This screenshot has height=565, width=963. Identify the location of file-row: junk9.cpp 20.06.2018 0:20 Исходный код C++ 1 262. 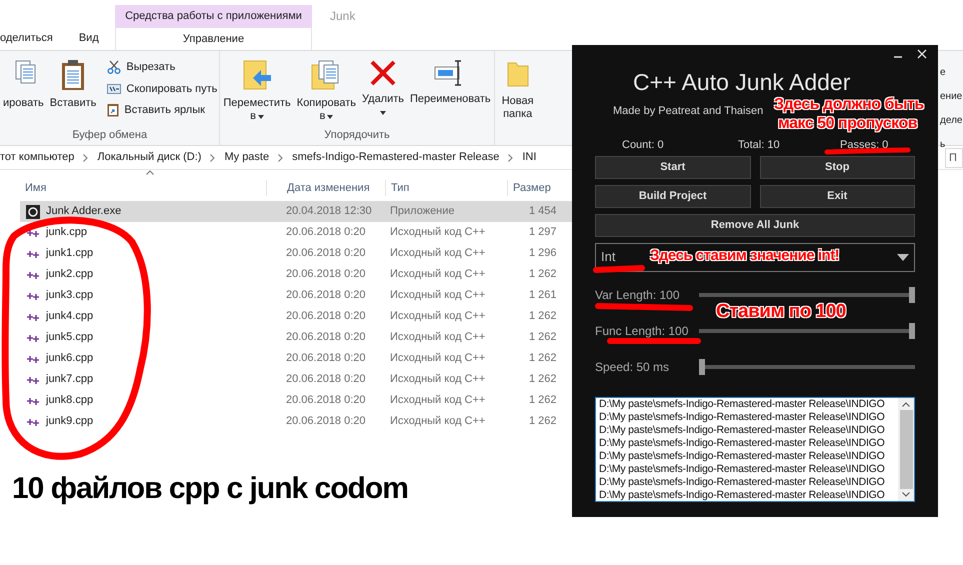
(296, 421).